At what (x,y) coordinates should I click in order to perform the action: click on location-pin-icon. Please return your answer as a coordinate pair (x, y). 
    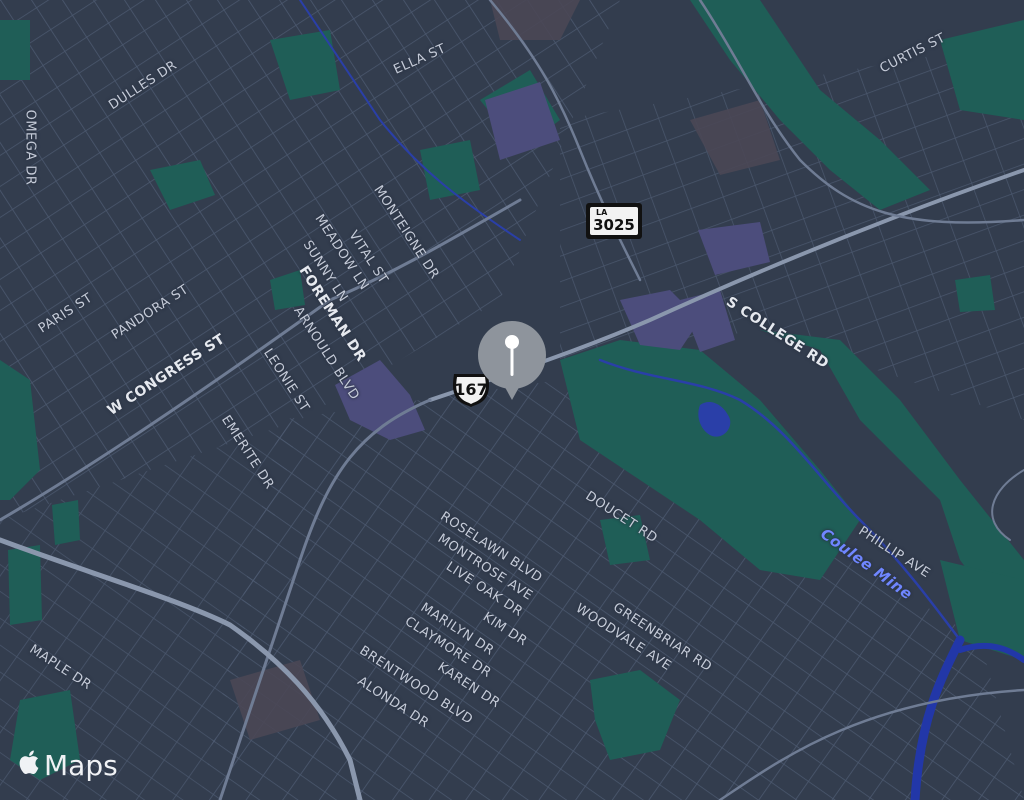
    Looking at the image, I should click on (513, 361).